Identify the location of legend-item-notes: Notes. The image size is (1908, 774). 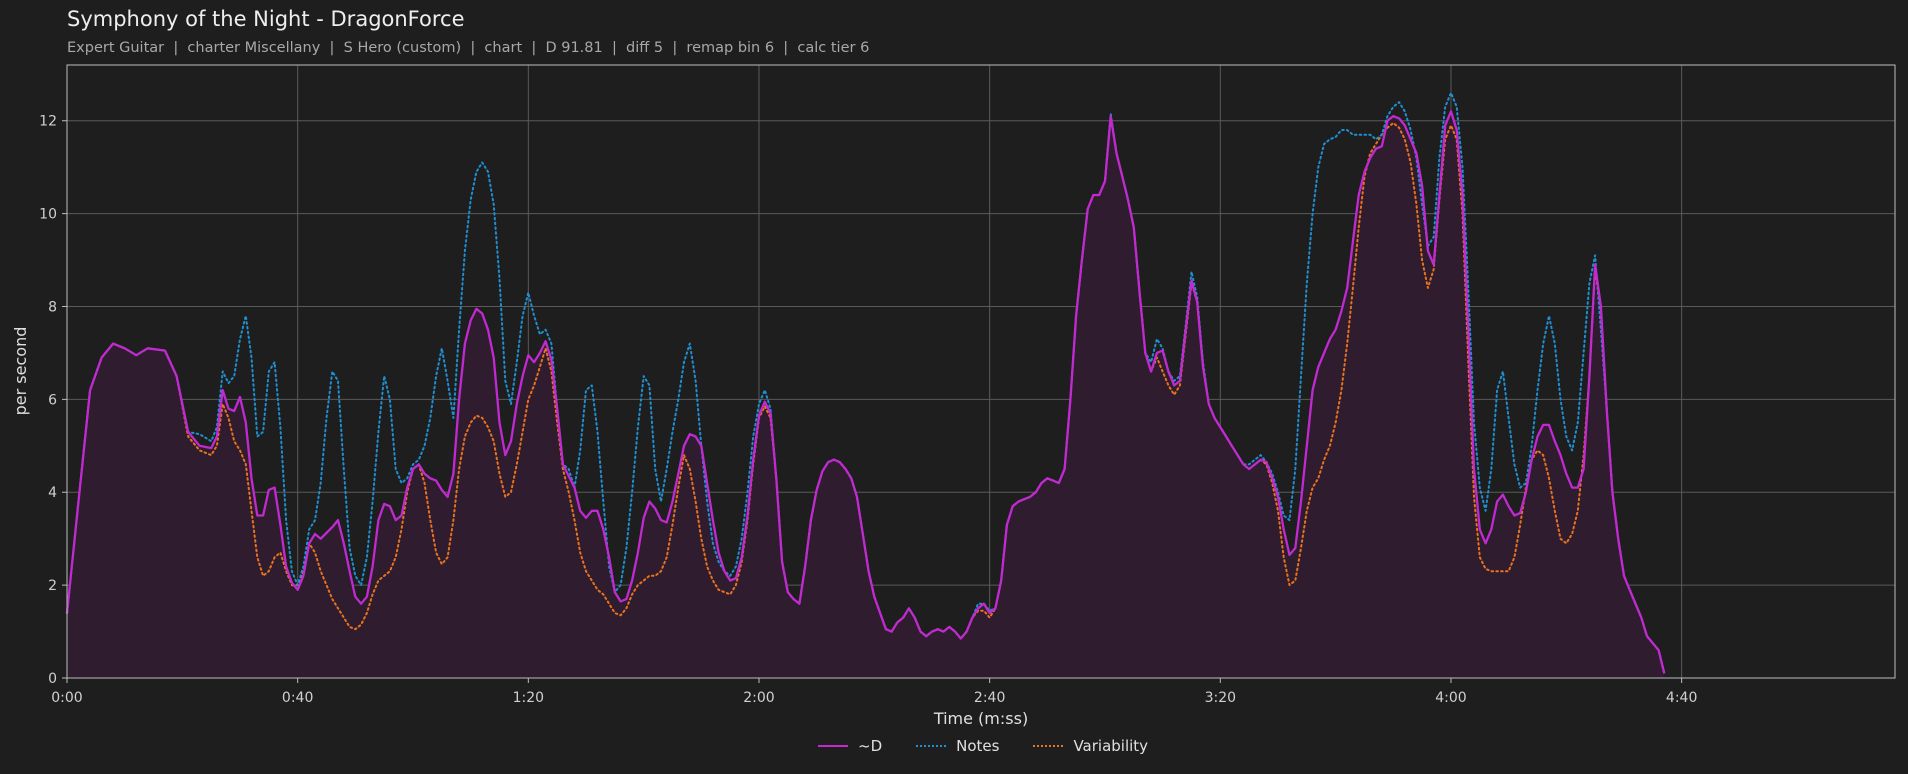
(957, 746).